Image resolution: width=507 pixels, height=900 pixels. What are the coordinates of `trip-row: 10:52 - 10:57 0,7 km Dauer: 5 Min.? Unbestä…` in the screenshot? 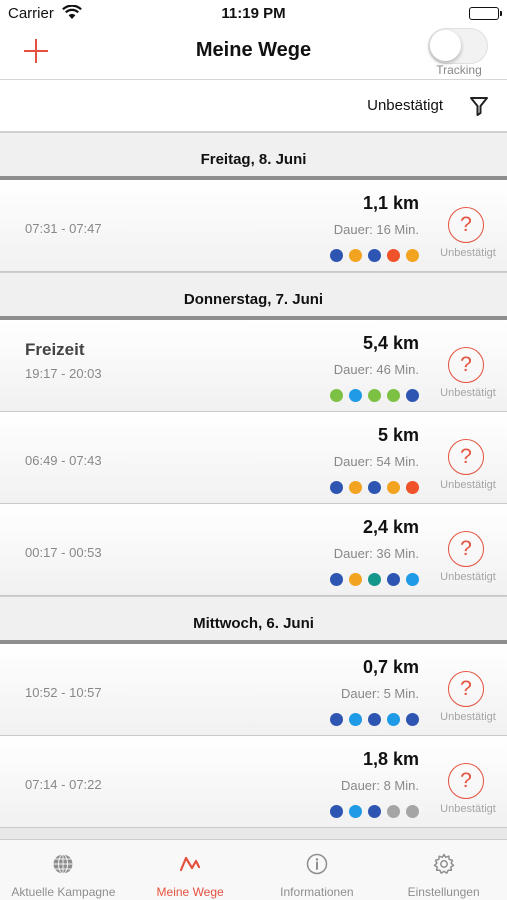 It's located at (253, 690).